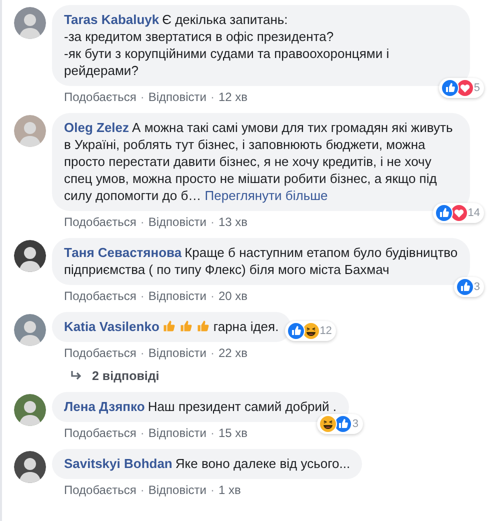 The width and height of the screenshot is (493, 521). Describe the element at coordinates (461, 88) in the screenshot. I see `reaction-count: 5` at that location.